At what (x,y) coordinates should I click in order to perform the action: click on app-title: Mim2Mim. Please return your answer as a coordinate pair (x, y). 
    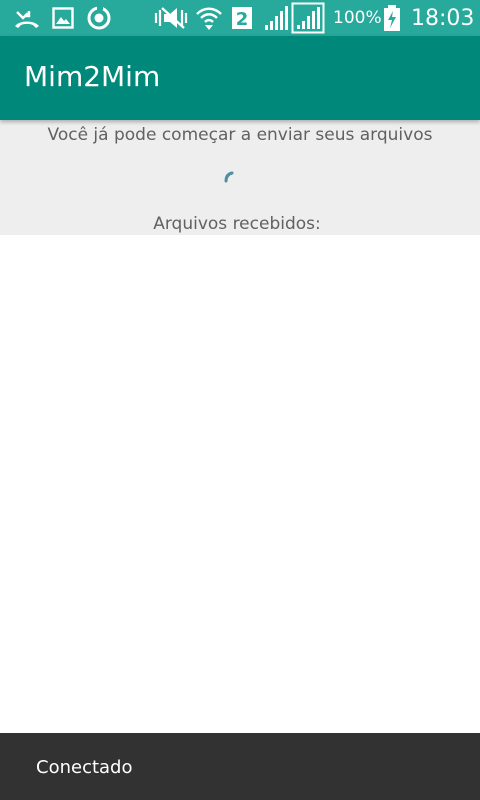
    Looking at the image, I should click on (92, 76).